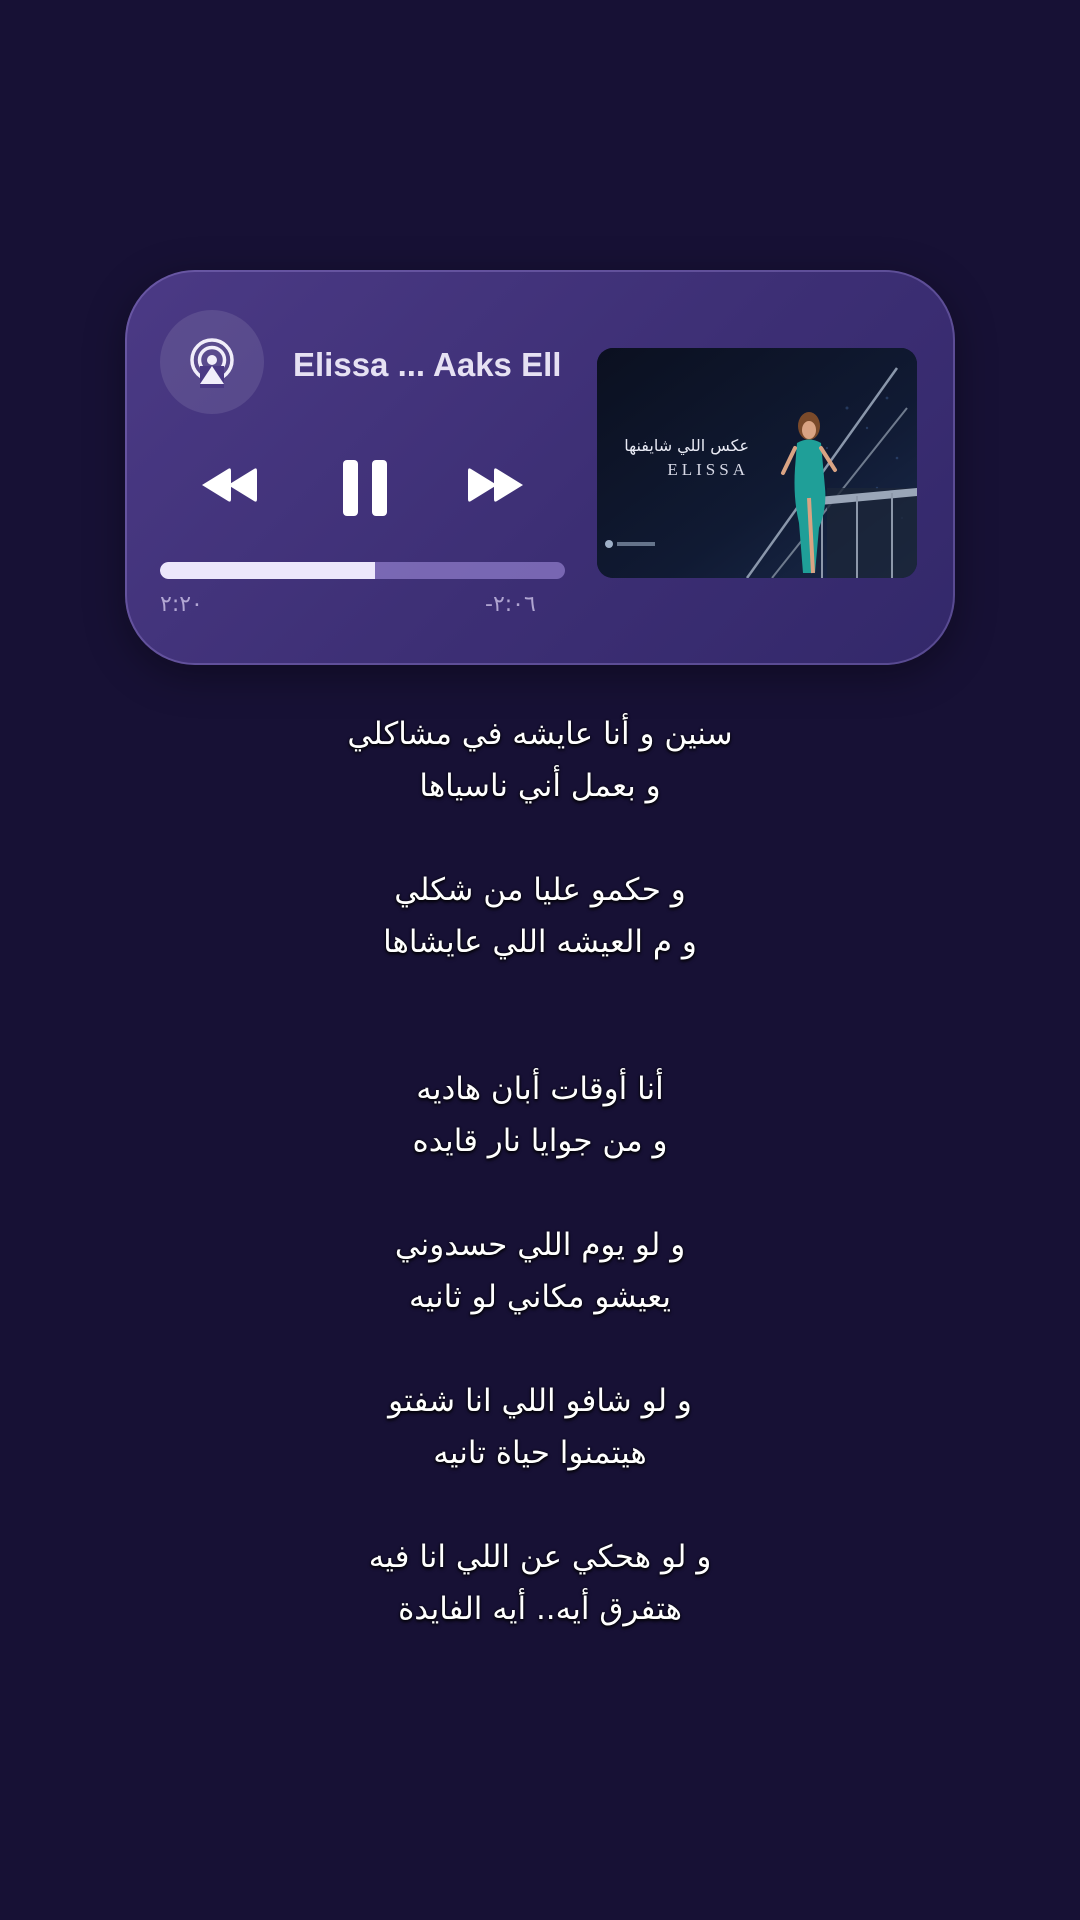 Image resolution: width=1080 pixels, height=1920 pixels. I want to click on lyric-line: و لو هحكي عن اللي انا فيه, so click(540, 1557).